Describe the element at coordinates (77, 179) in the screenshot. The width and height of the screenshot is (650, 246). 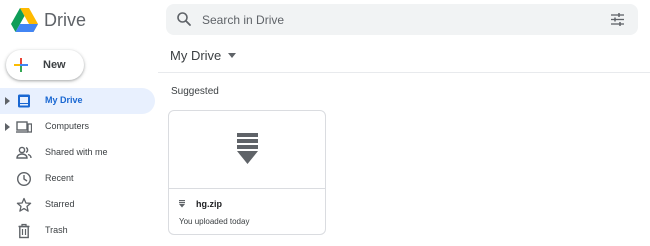
I see `sidebar-item-recent: Recent` at that location.